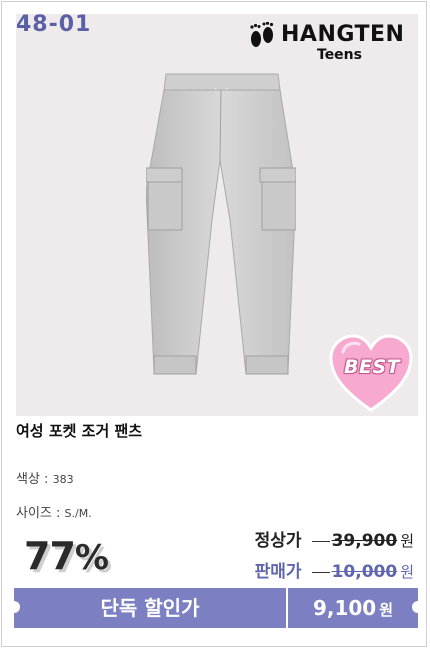 The height and width of the screenshot is (650, 430). What do you see at coordinates (386, 610) in the screenshot?
I see `final-price-currency: 원` at bounding box center [386, 610].